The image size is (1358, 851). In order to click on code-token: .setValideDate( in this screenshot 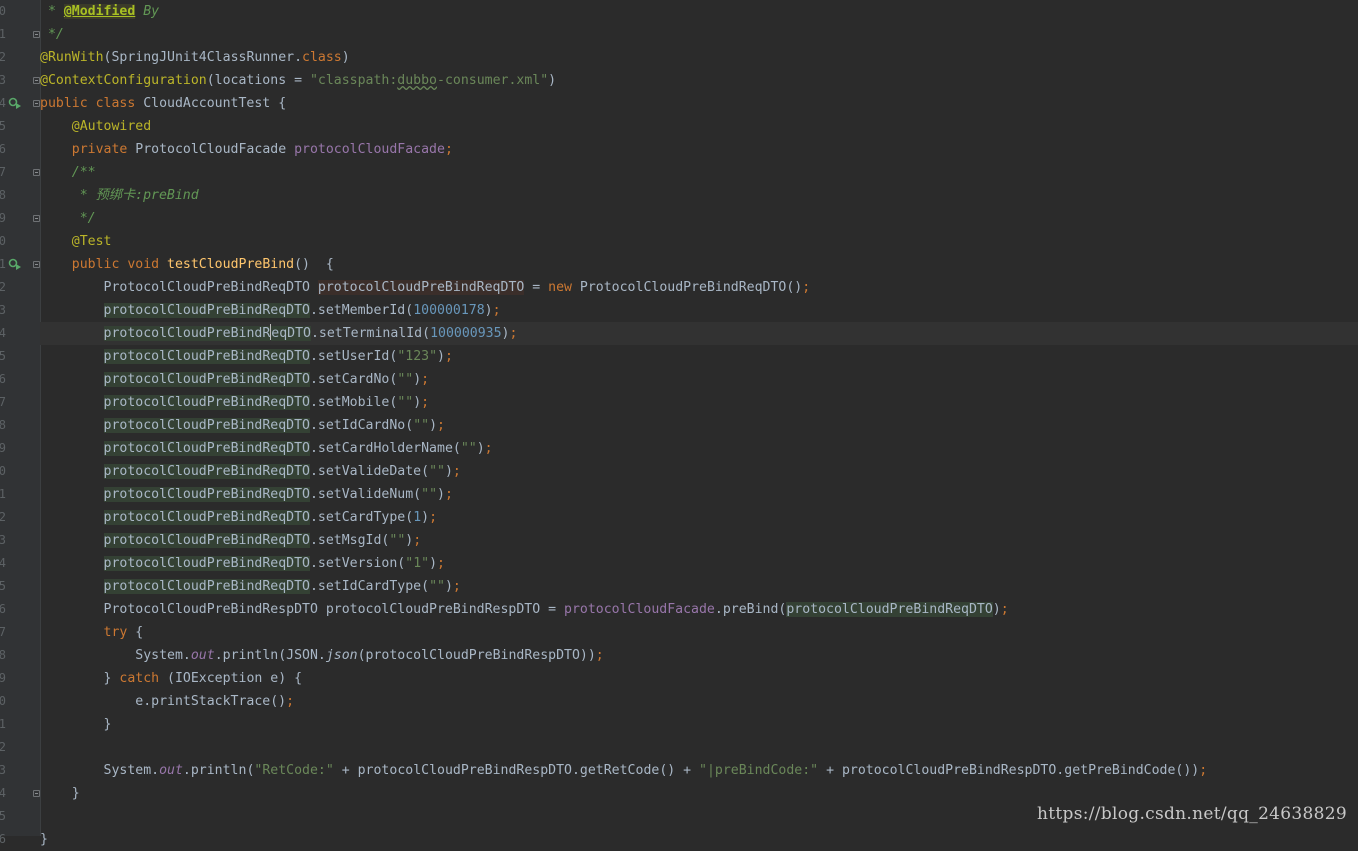, I will do `click(369, 471)`.